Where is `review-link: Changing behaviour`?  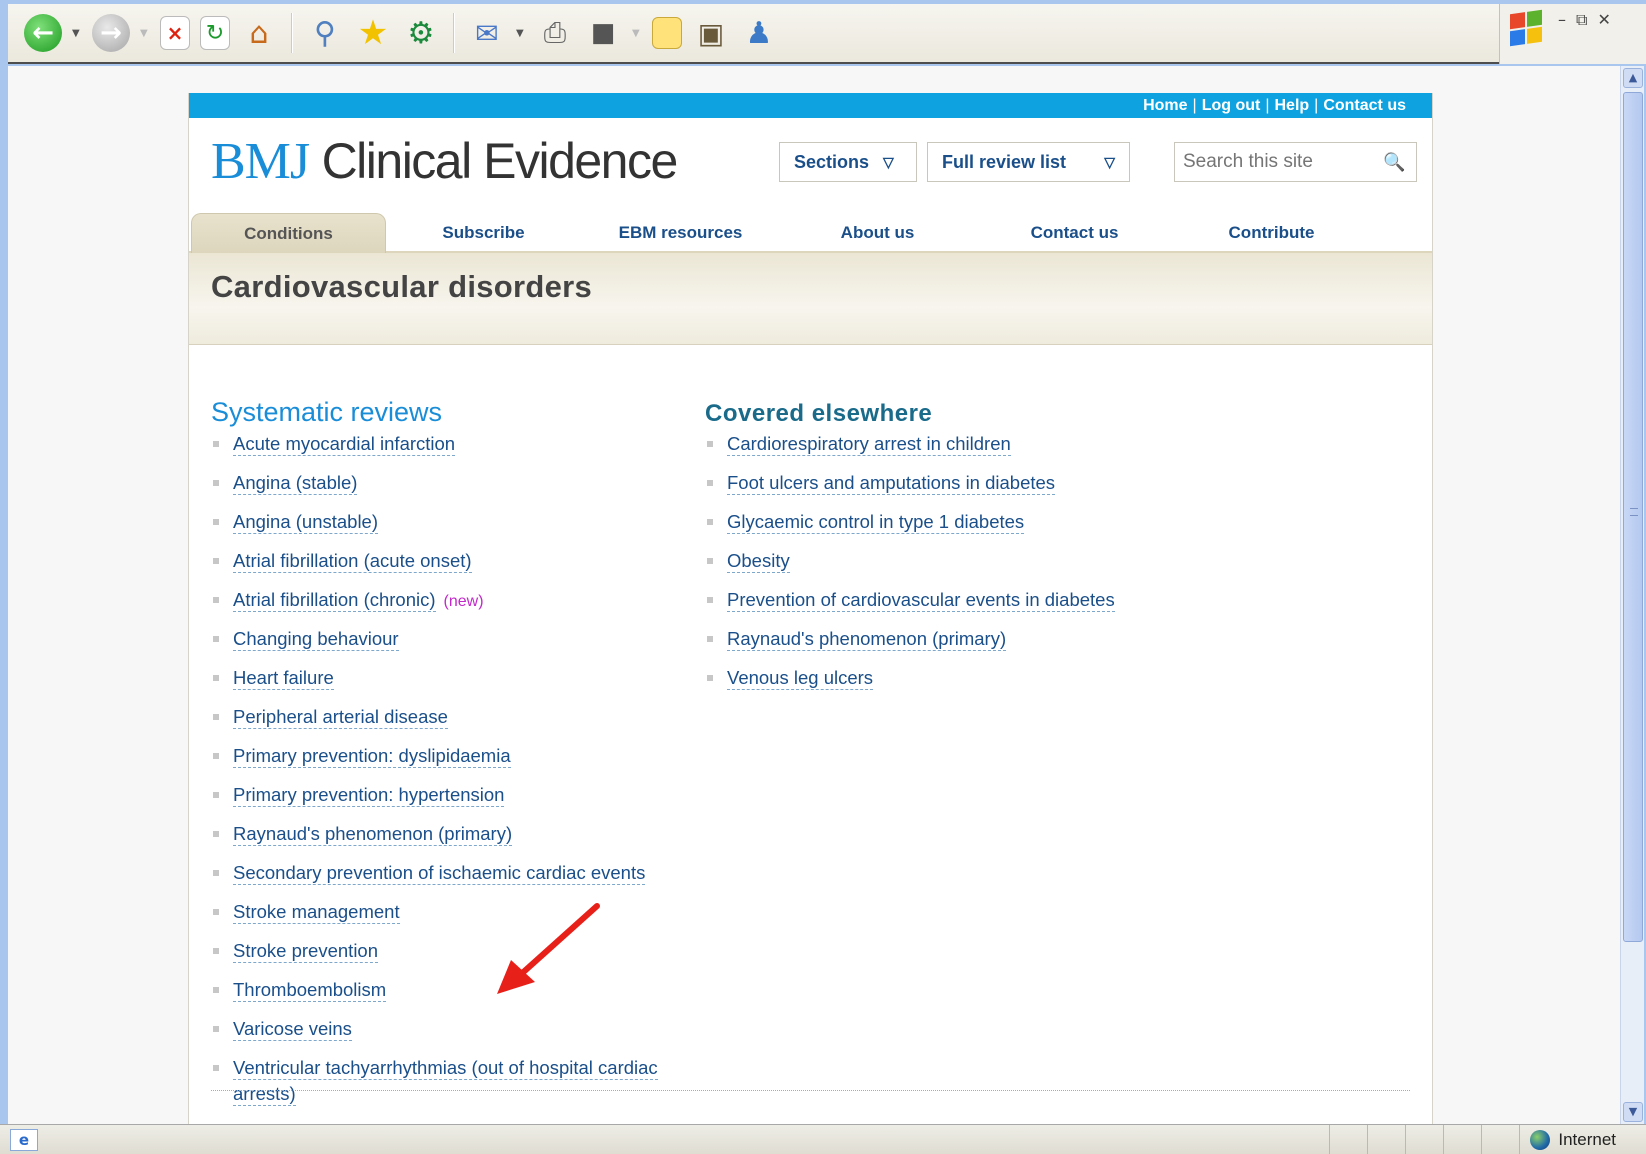 review-link: Changing behaviour is located at coordinates (316, 639).